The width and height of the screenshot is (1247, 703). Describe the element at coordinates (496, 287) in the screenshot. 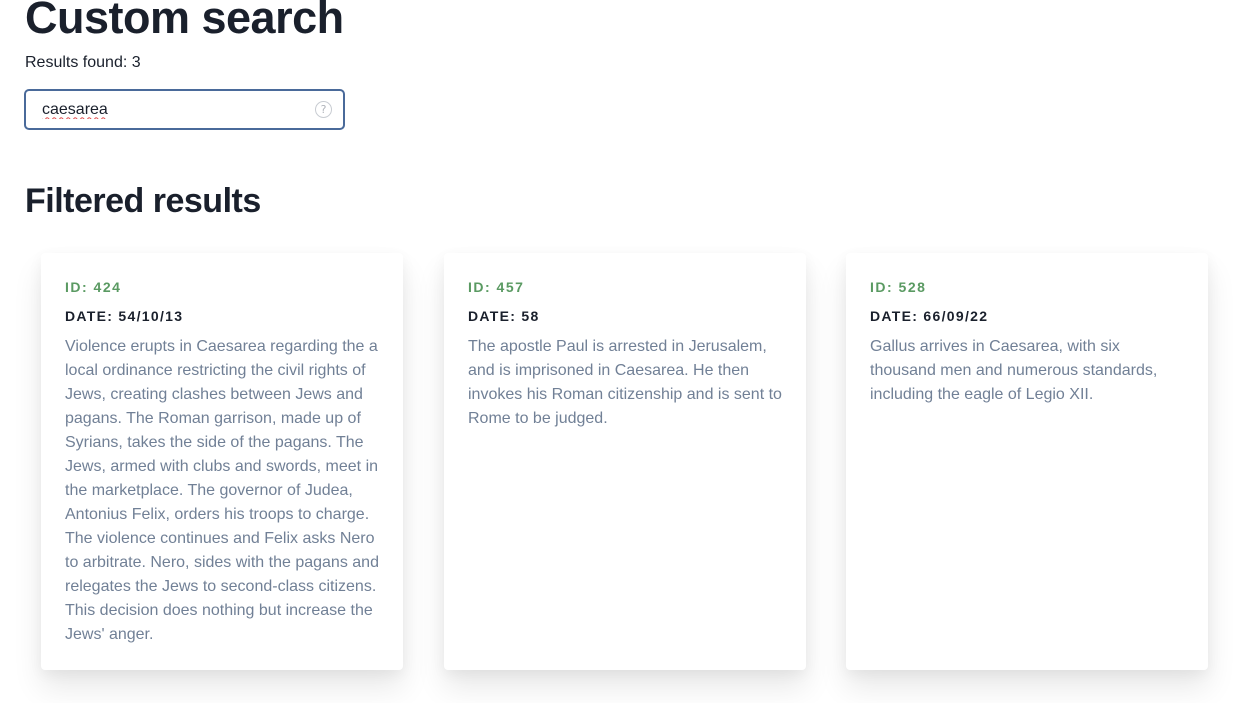

I see `card-id: ID: 457` at that location.